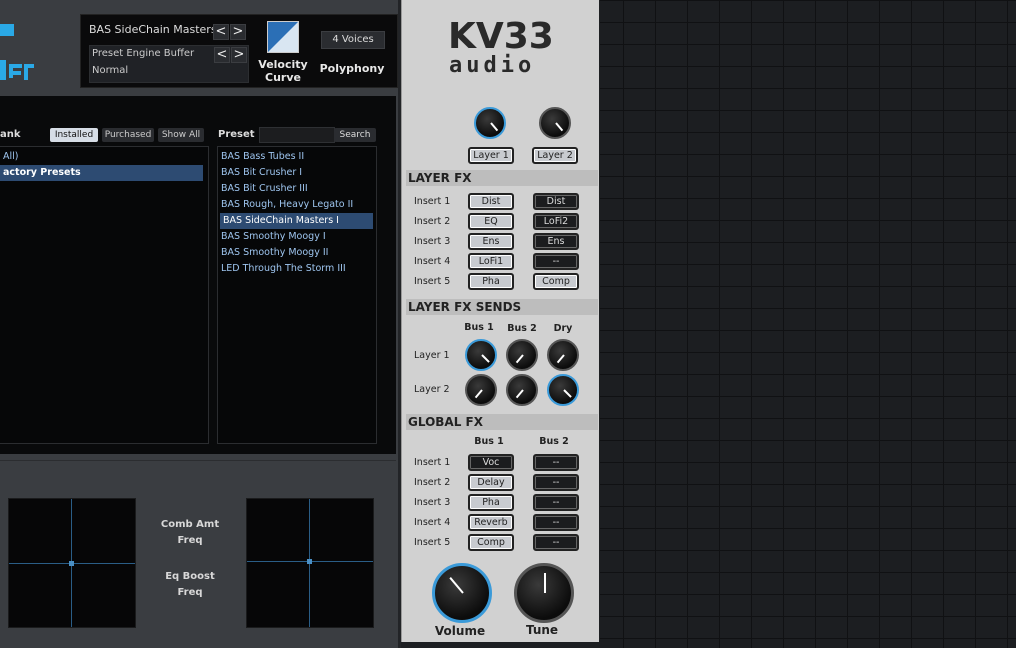  Describe the element at coordinates (522, 390) in the screenshot. I see `send-layer2-bus2-knob` at that location.